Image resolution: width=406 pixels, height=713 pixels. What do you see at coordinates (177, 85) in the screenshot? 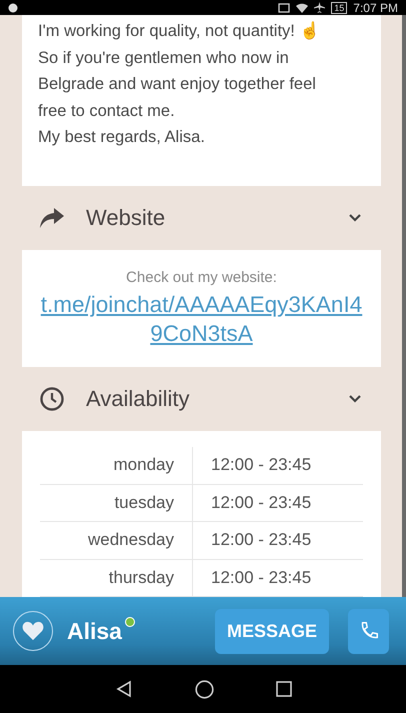
I see `about-text-line: Belgrade and want enjoy together feel` at bounding box center [177, 85].